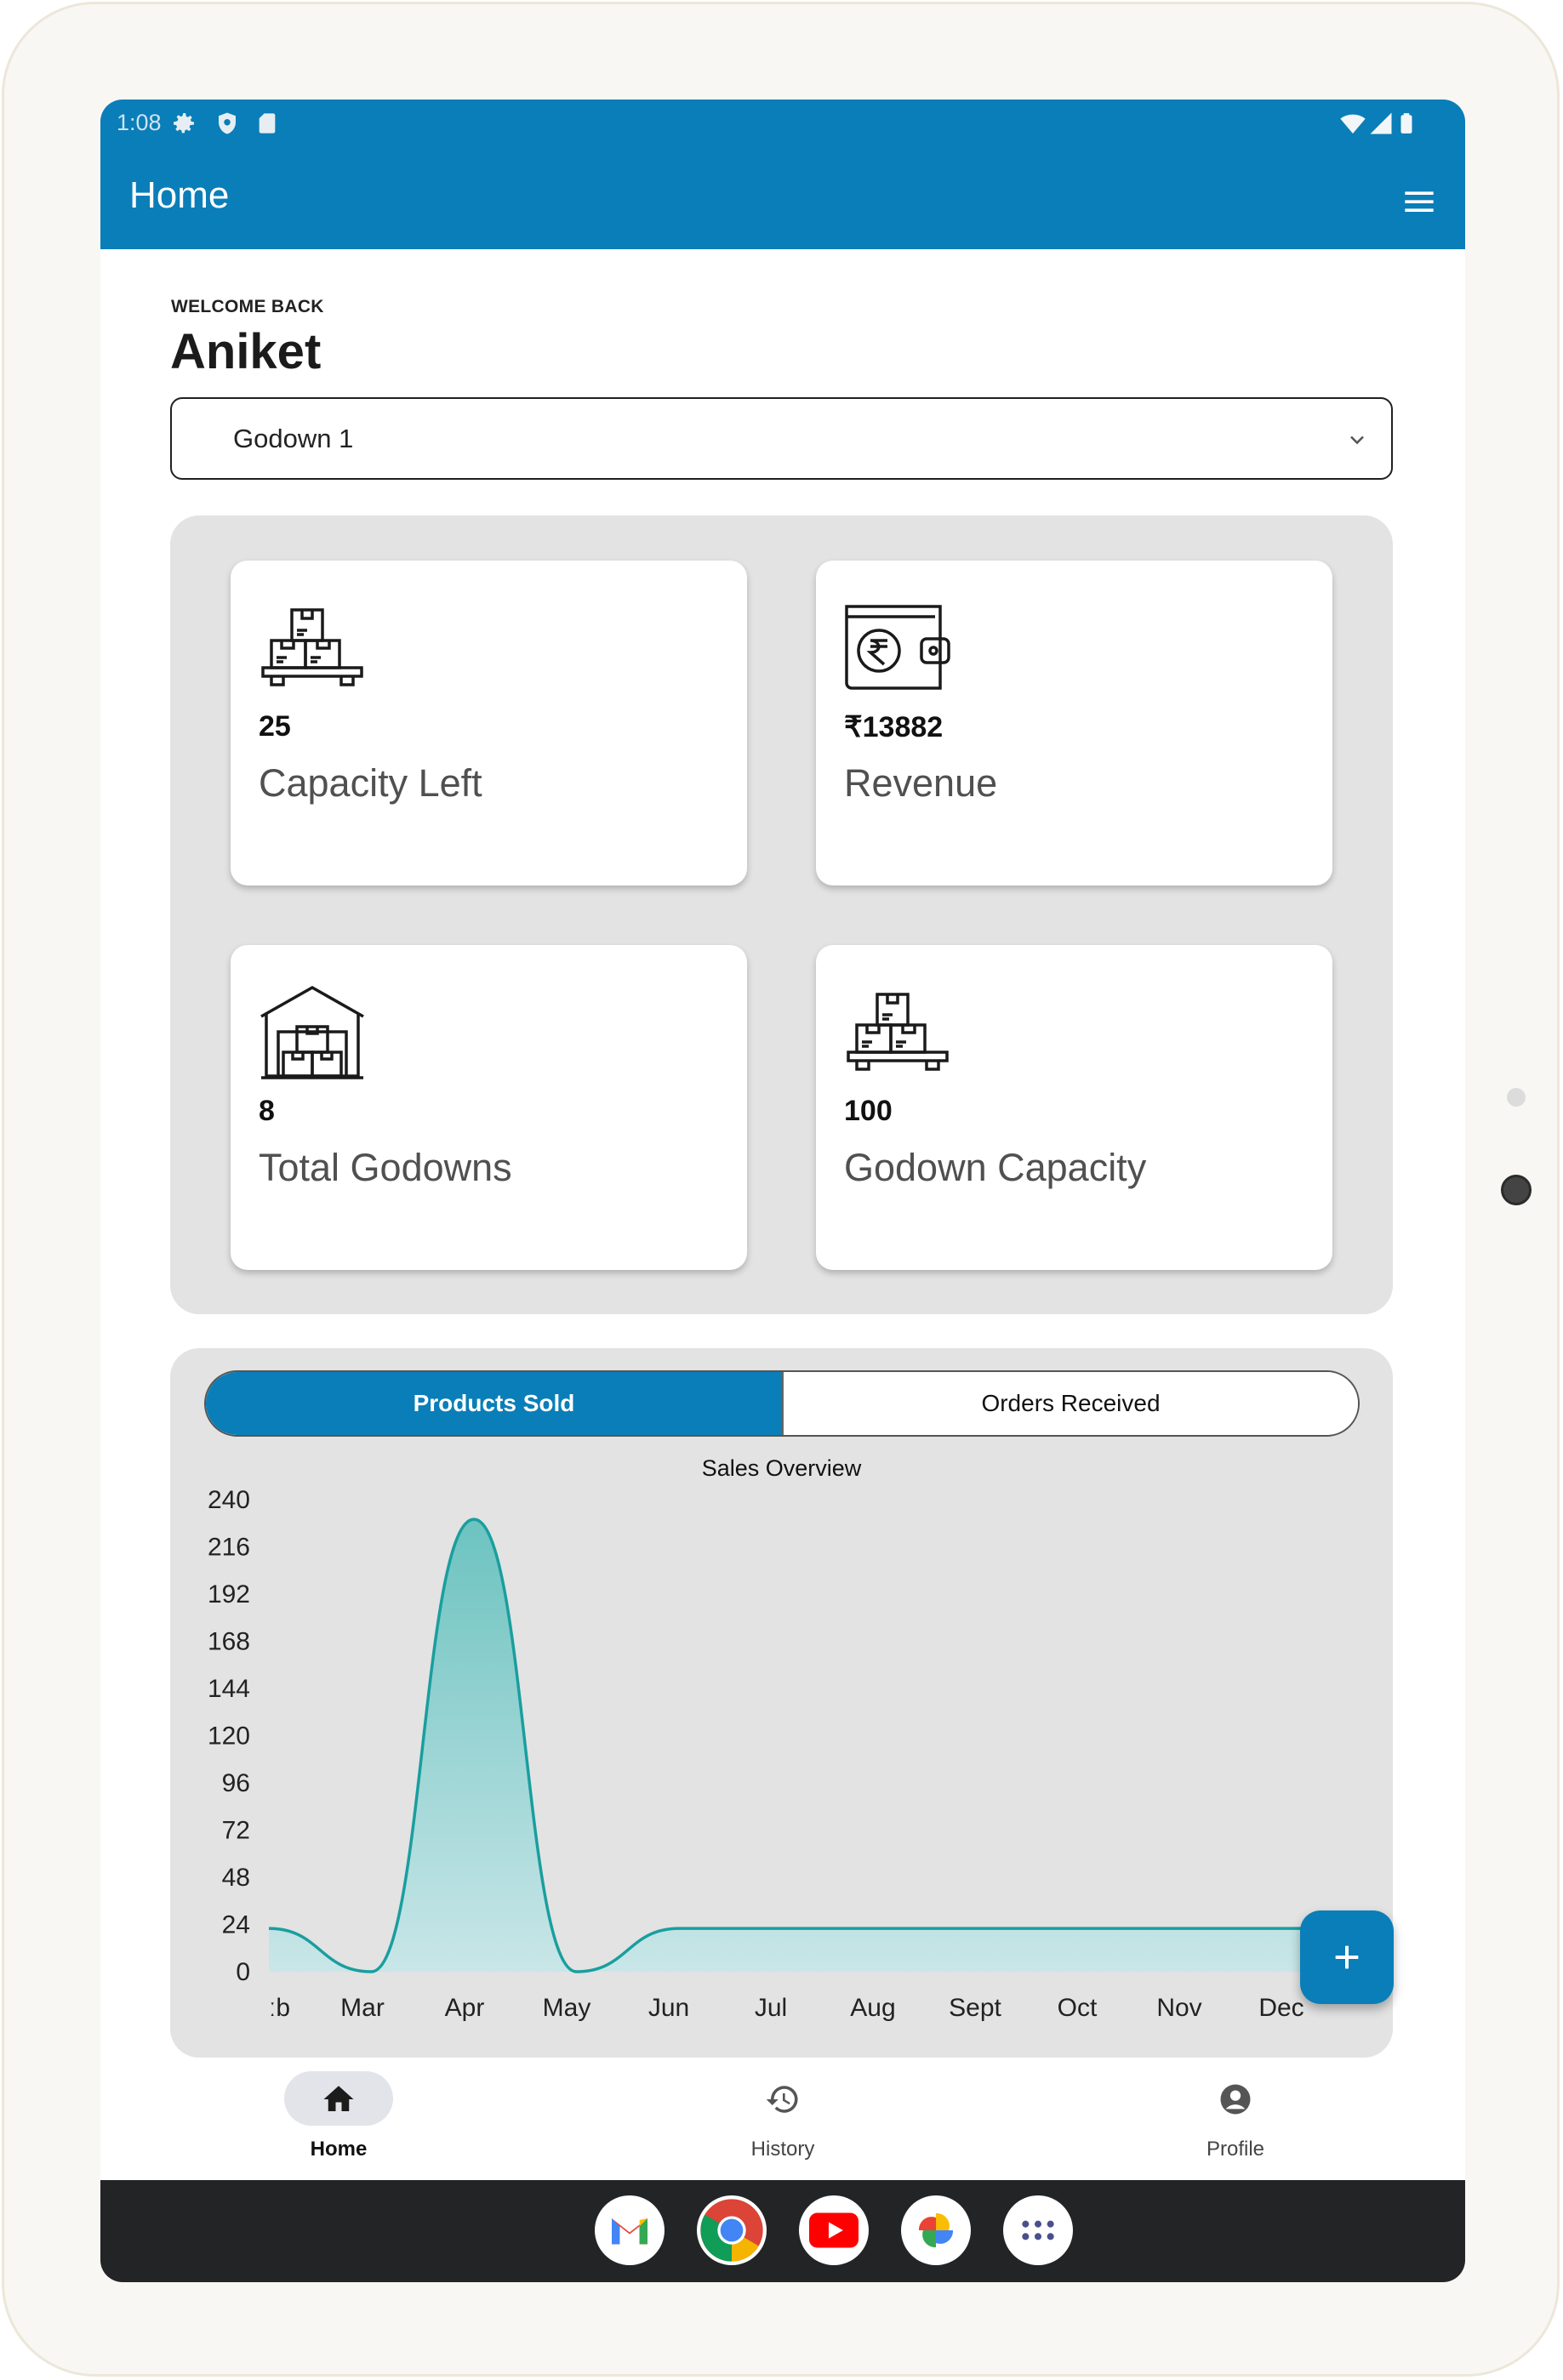 The height and width of the screenshot is (2380, 1563). I want to click on y-tick-label: 240, so click(229, 1500).